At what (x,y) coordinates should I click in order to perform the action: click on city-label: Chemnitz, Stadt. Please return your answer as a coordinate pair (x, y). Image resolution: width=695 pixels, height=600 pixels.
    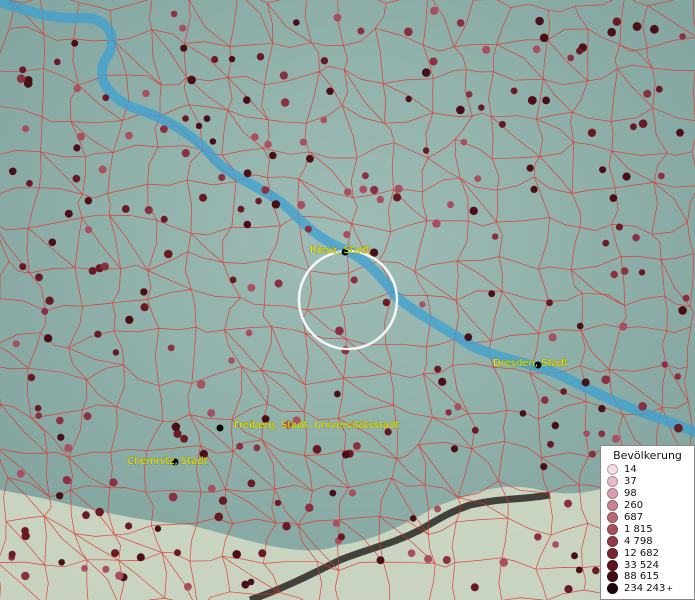
    Looking at the image, I should click on (167, 461).